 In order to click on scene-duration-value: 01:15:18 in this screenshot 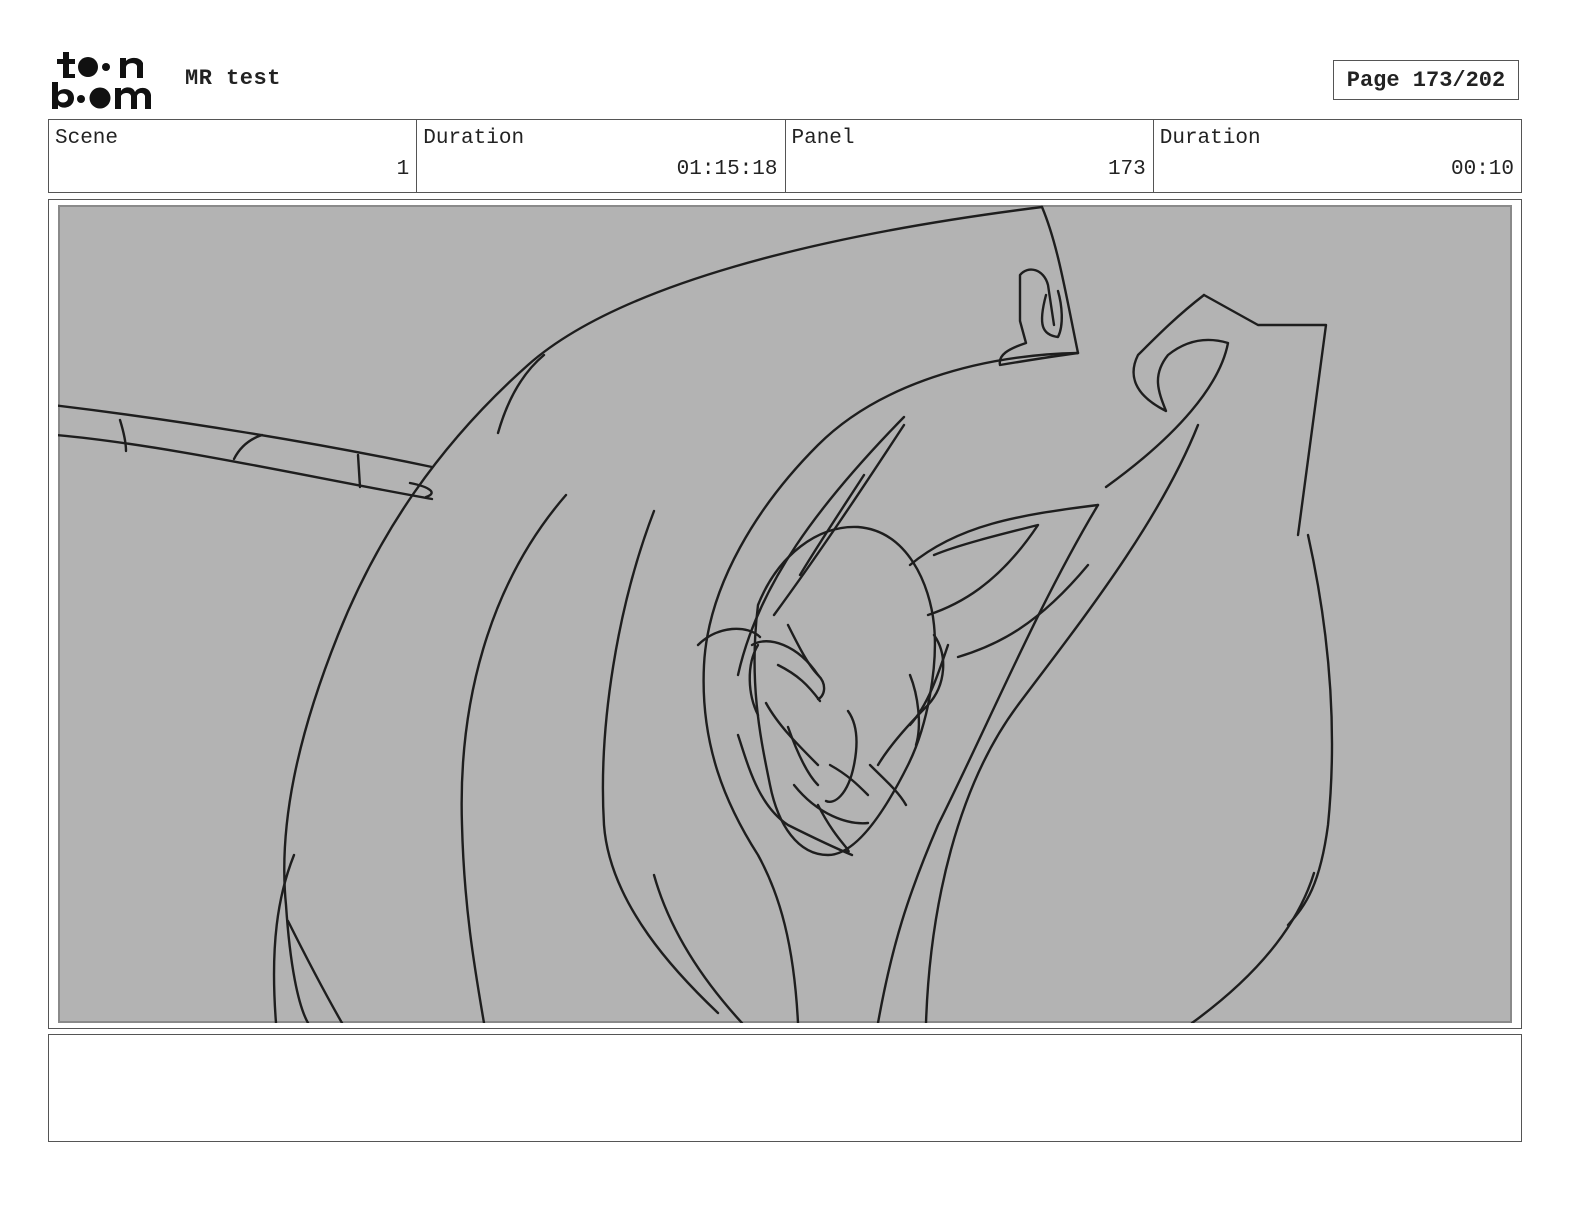, I will do `click(727, 169)`.